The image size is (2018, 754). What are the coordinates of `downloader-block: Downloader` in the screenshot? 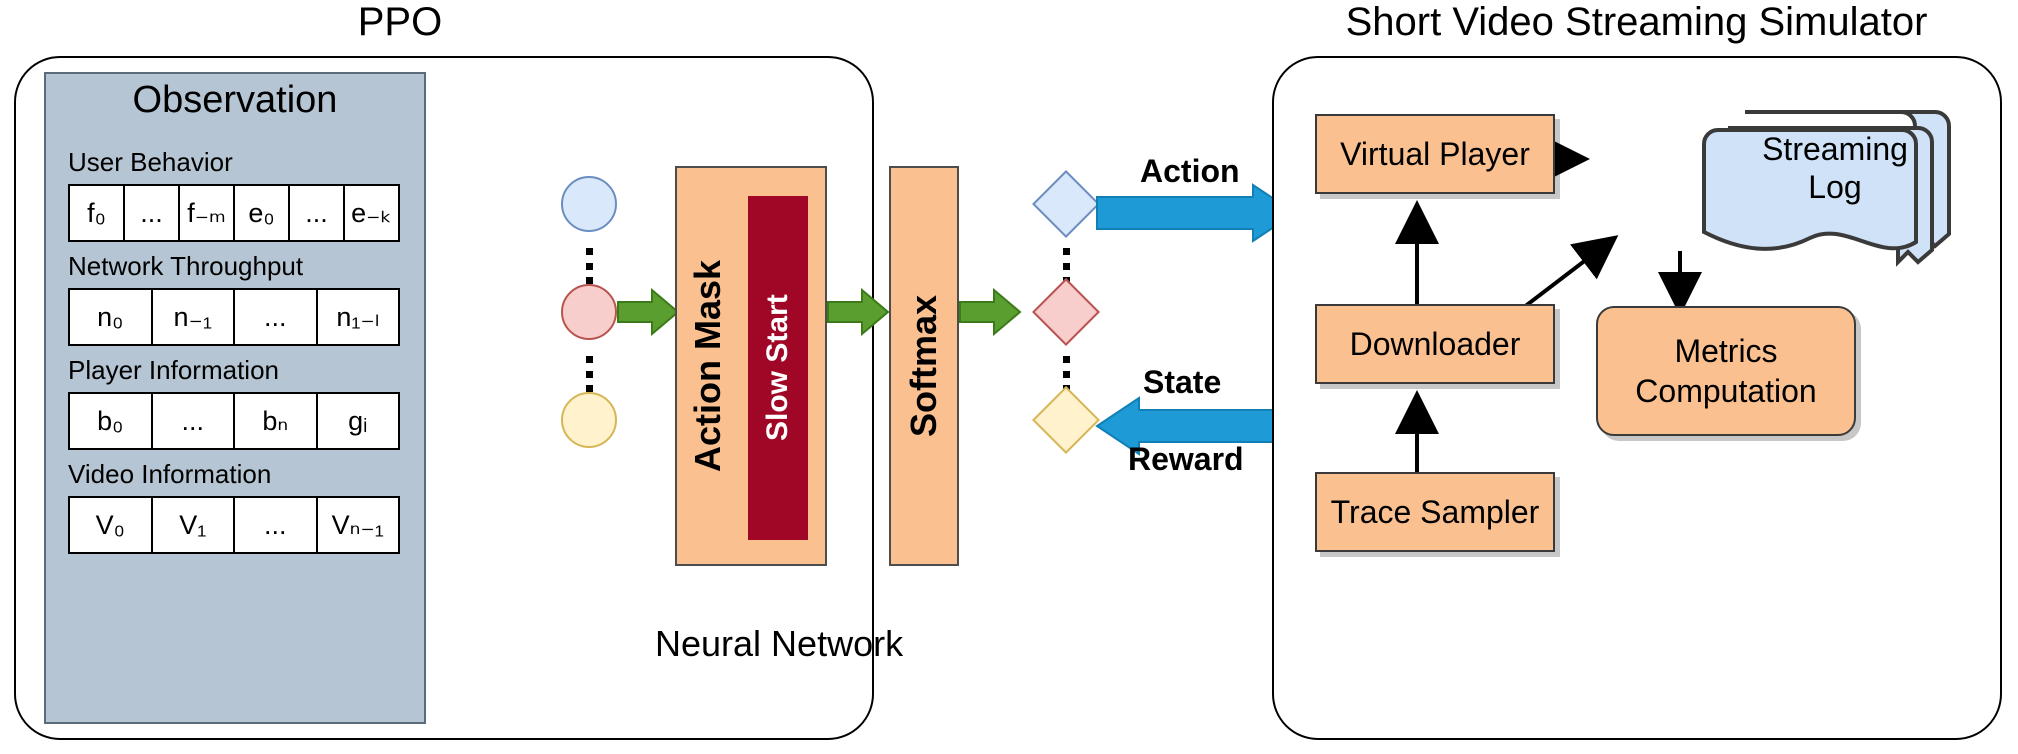 It's located at (1435, 344).